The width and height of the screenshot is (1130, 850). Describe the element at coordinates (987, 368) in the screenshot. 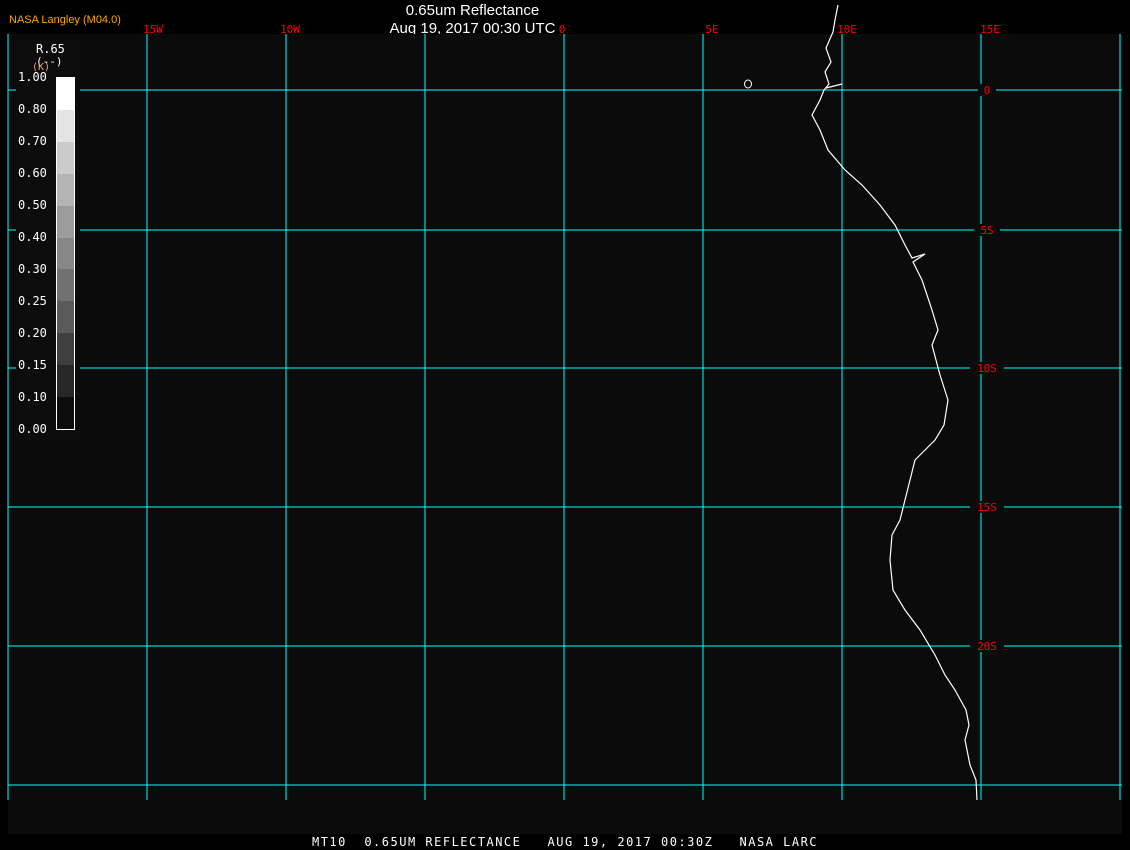

I see `lat-label: 10S` at that location.